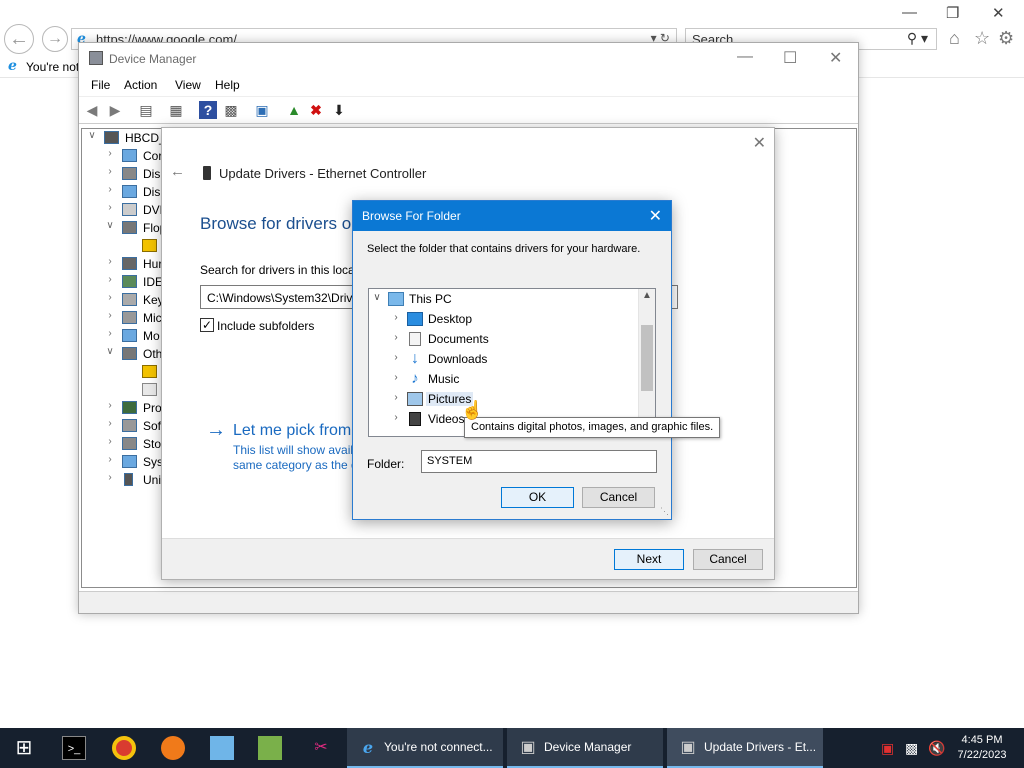  Describe the element at coordinates (74, 748) in the screenshot. I see `cmd-icon: >_` at that location.